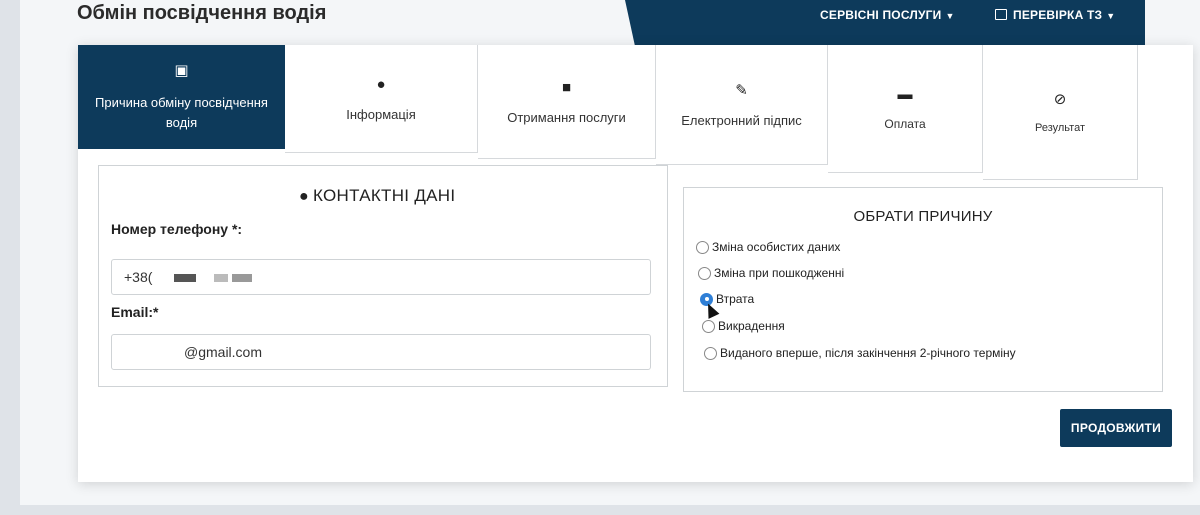 This screenshot has height=515, width=1200. Describe the element at coordinates (743, 326) in the screenshot. I see `reason-option-theft: Викрадення` at that location.